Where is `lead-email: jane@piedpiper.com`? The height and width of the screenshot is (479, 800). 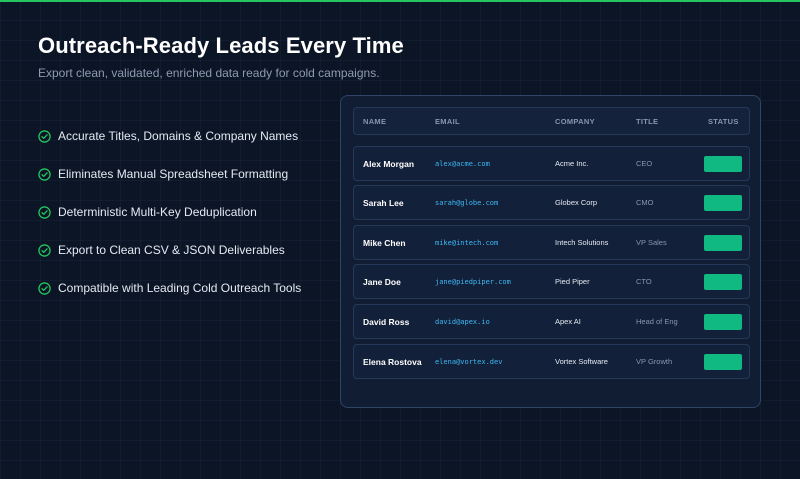
lead-email: jane@piedpiper.com is located at coordinates (473, 281).